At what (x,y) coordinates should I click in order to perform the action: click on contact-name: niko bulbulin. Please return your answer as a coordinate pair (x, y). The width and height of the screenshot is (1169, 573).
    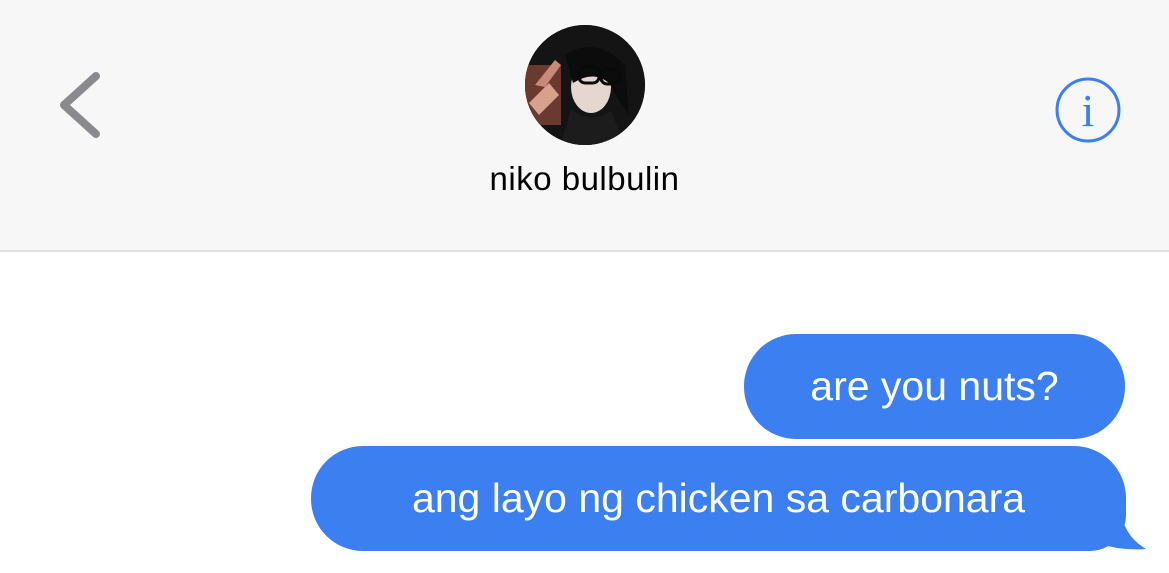
    Looking at the image, I should click on (584, 179).